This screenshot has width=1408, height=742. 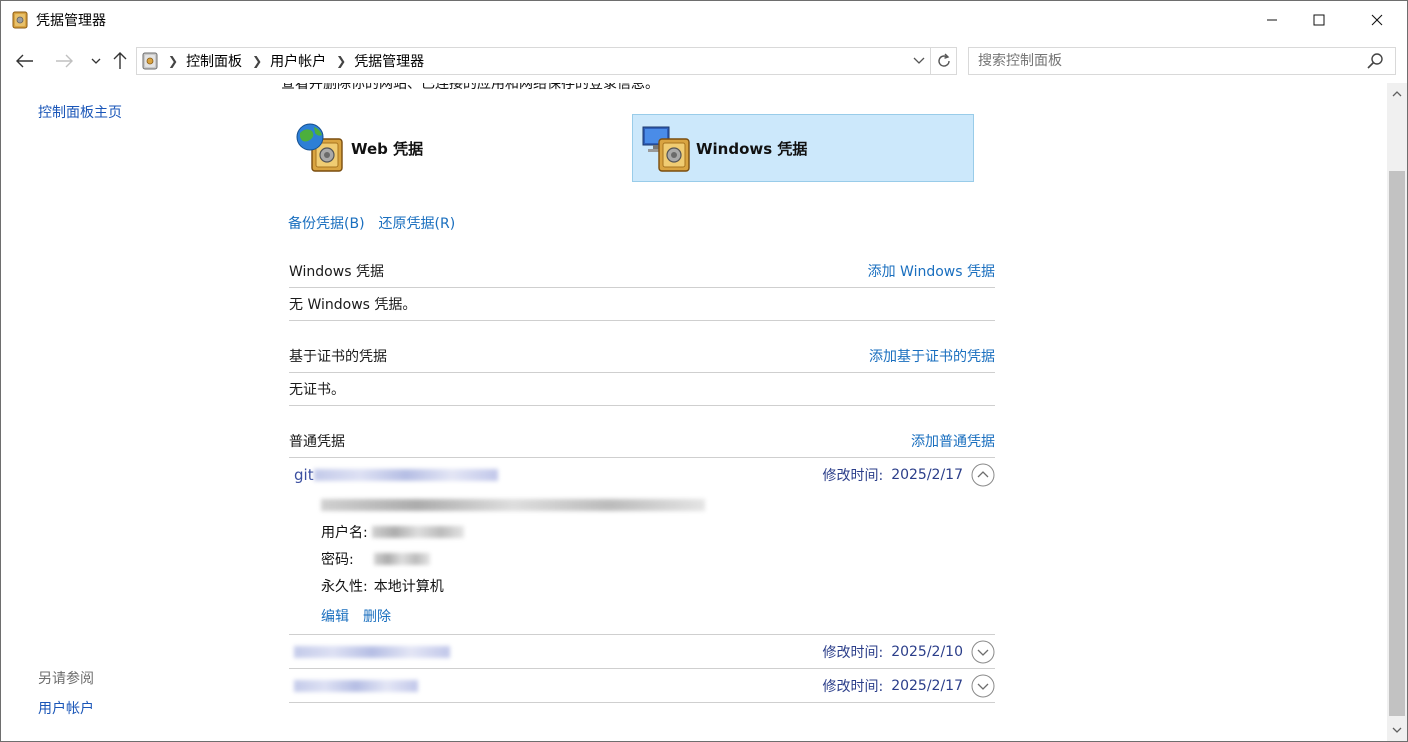 I want to click on windows-credentials-tile: Windows 凭据, so click(x=803, y=148).